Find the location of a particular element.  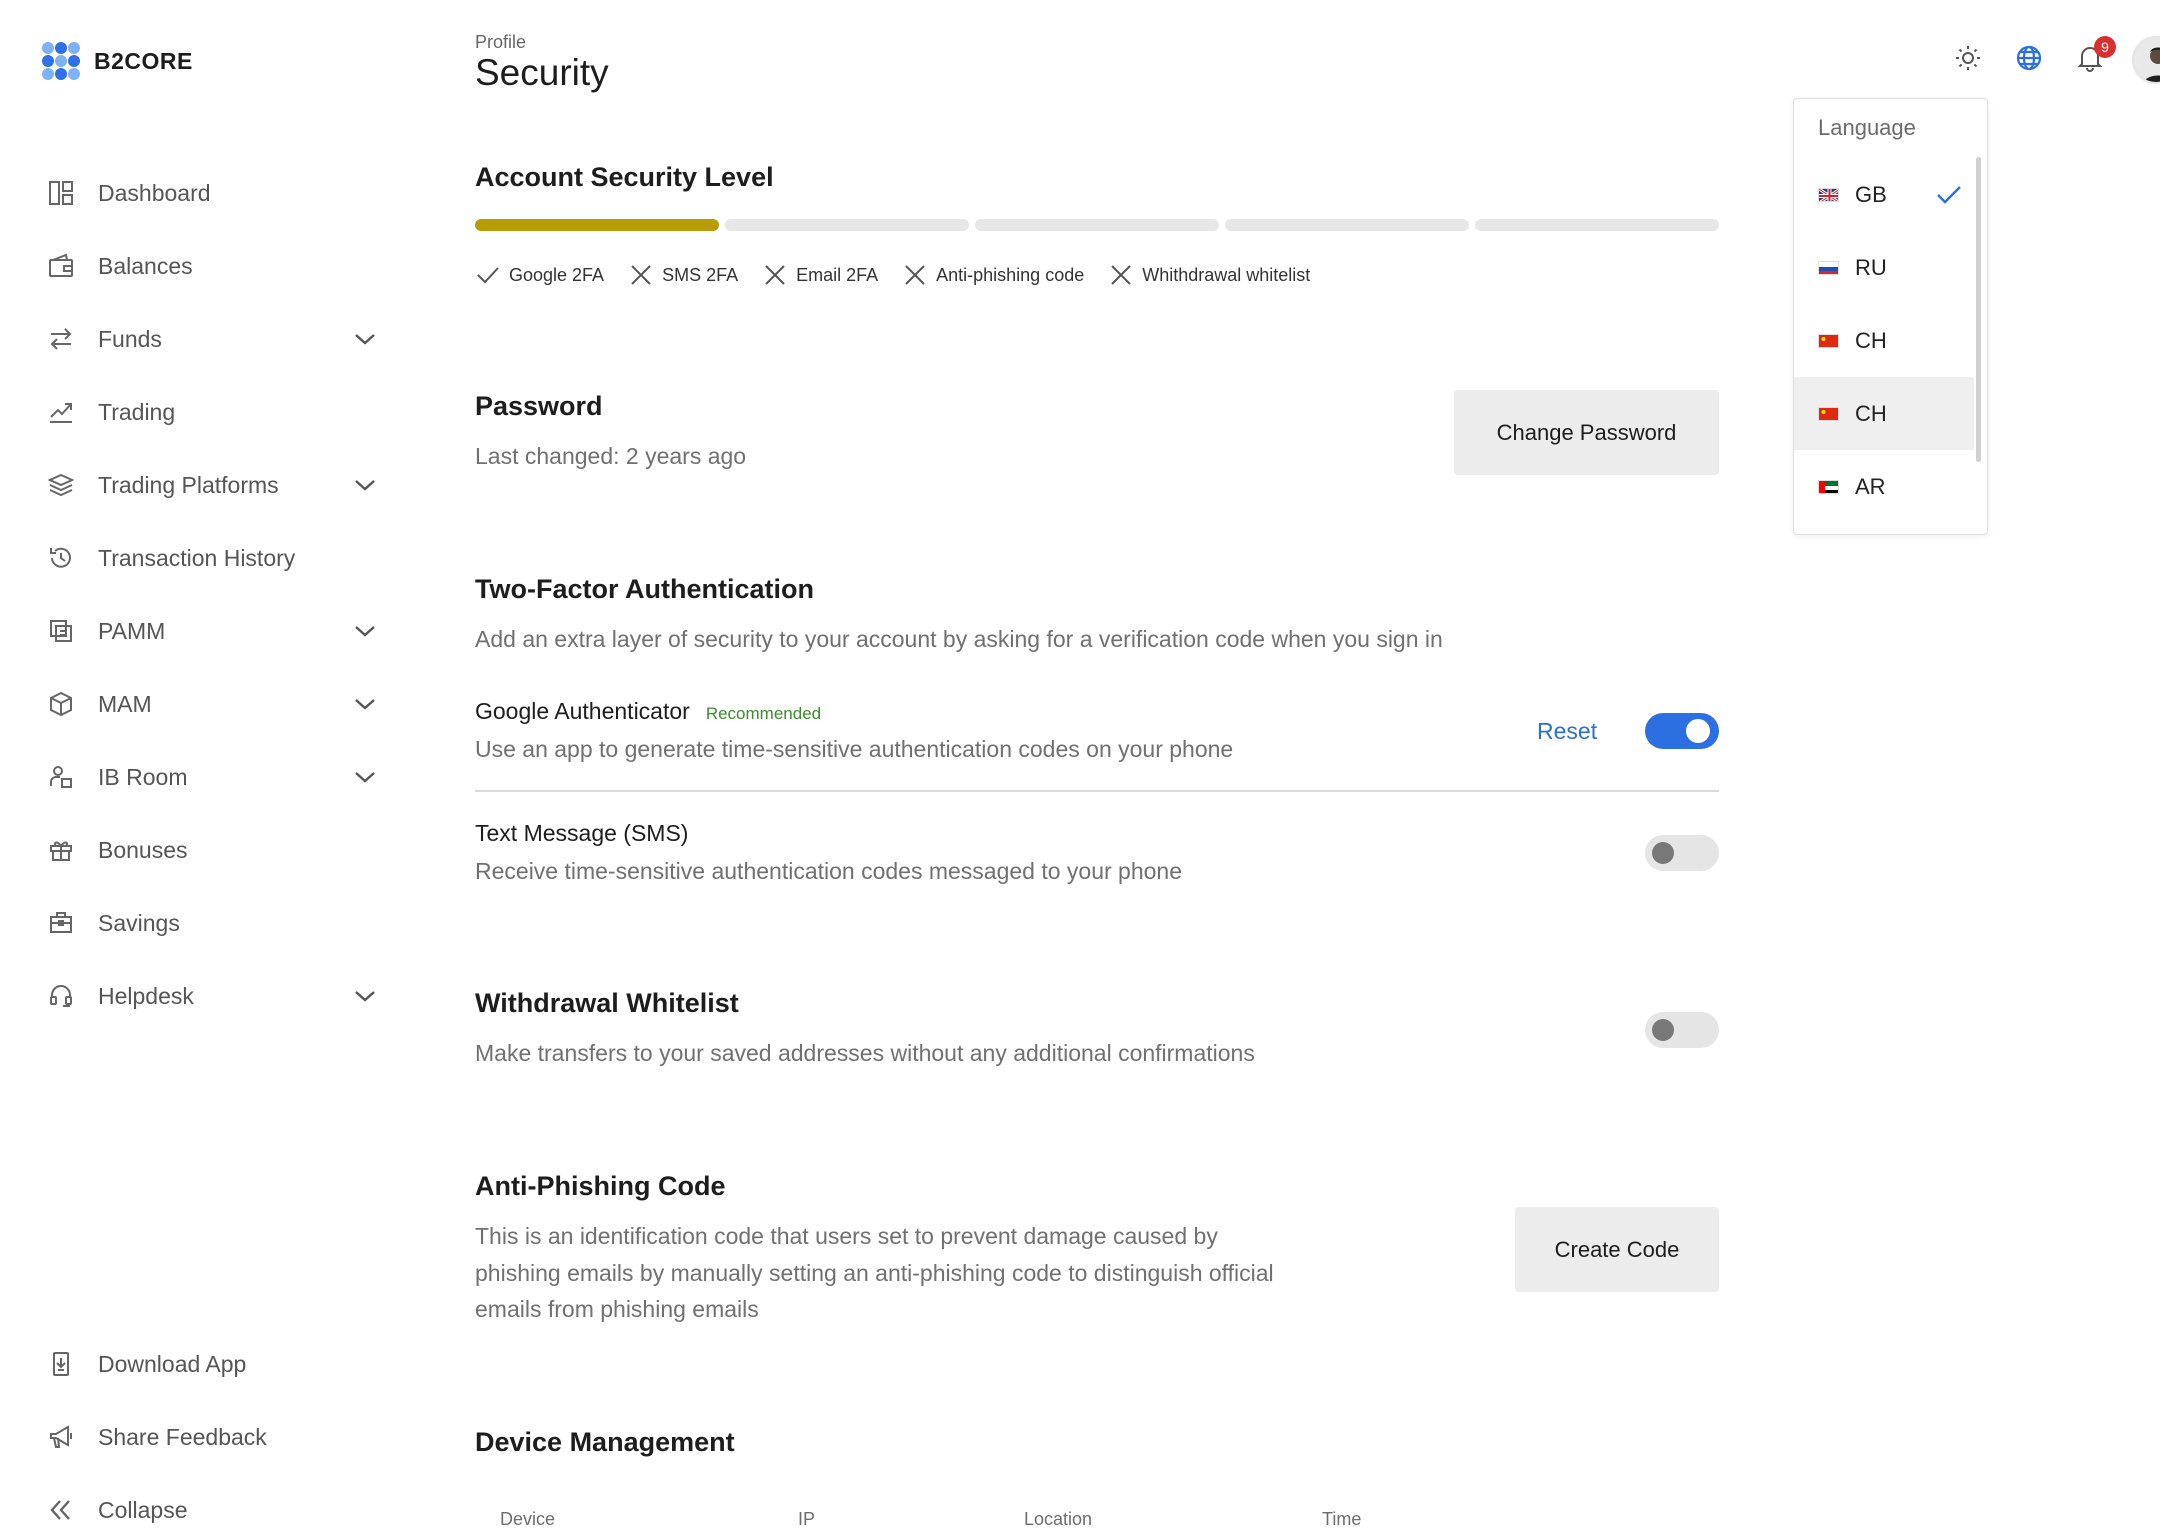

sidebar-item-dashboard: Dashboard is located at coordinates (216, 193).